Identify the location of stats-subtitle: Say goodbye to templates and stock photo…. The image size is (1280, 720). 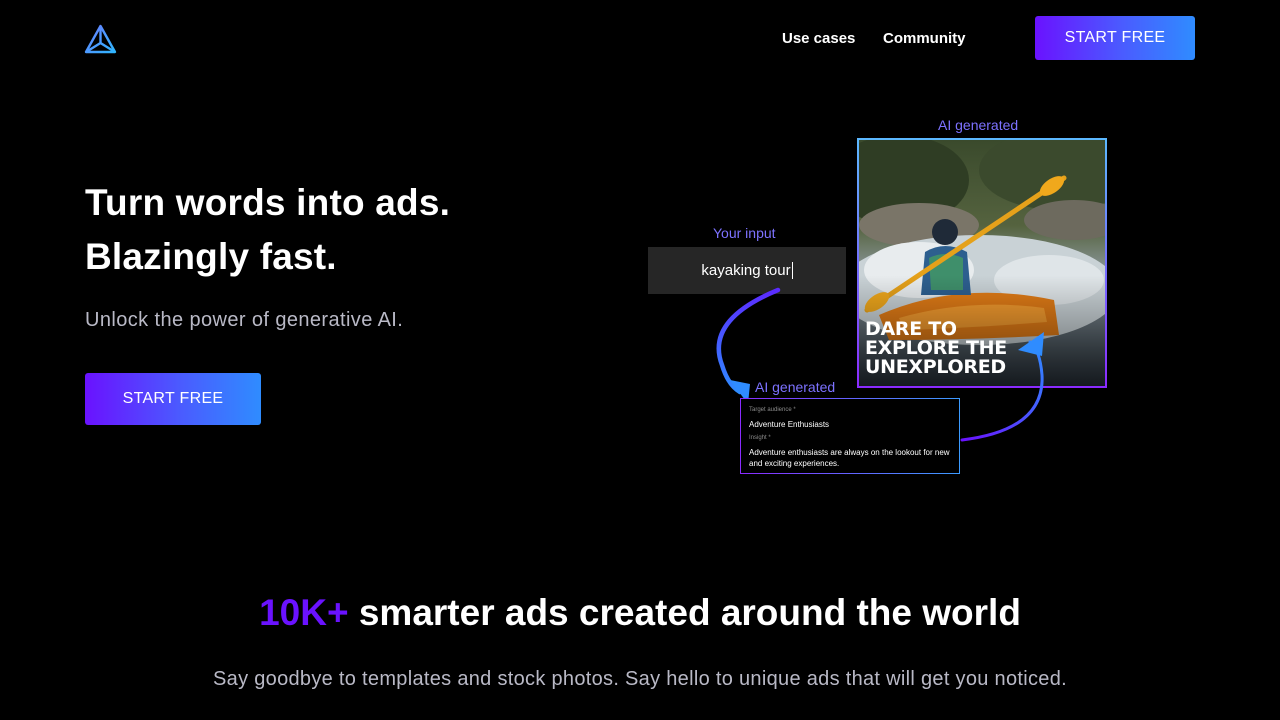
(640, 679).